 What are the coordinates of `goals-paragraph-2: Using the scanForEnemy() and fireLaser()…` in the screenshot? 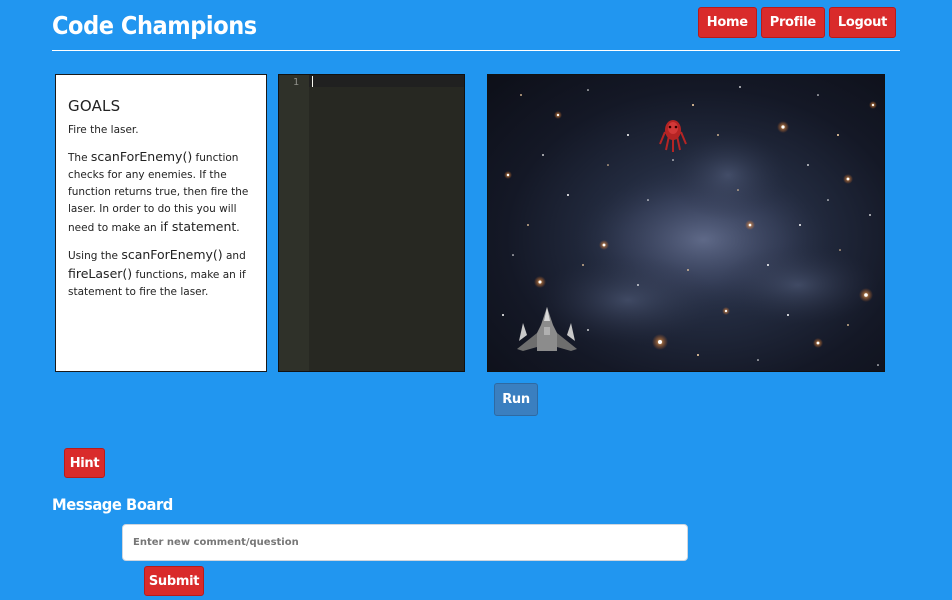 It's located at (161, 273).